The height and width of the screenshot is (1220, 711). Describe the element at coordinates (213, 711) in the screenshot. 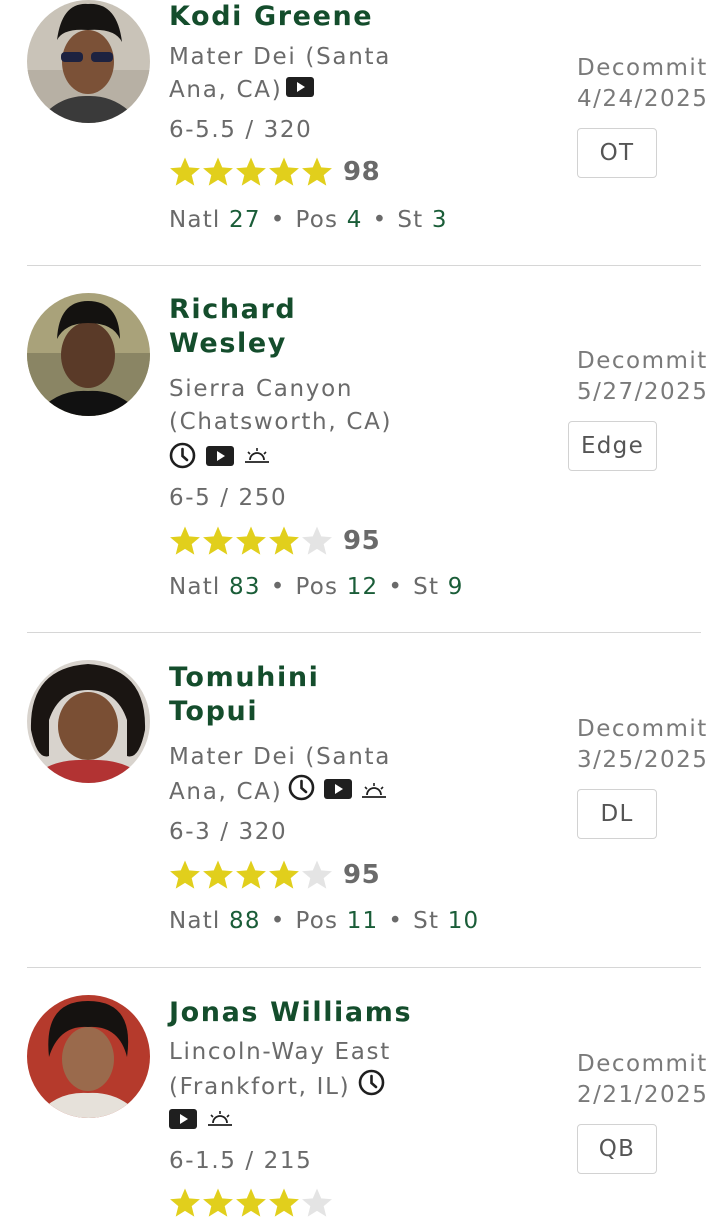

I see `player-name-line2: Topui` at that location.